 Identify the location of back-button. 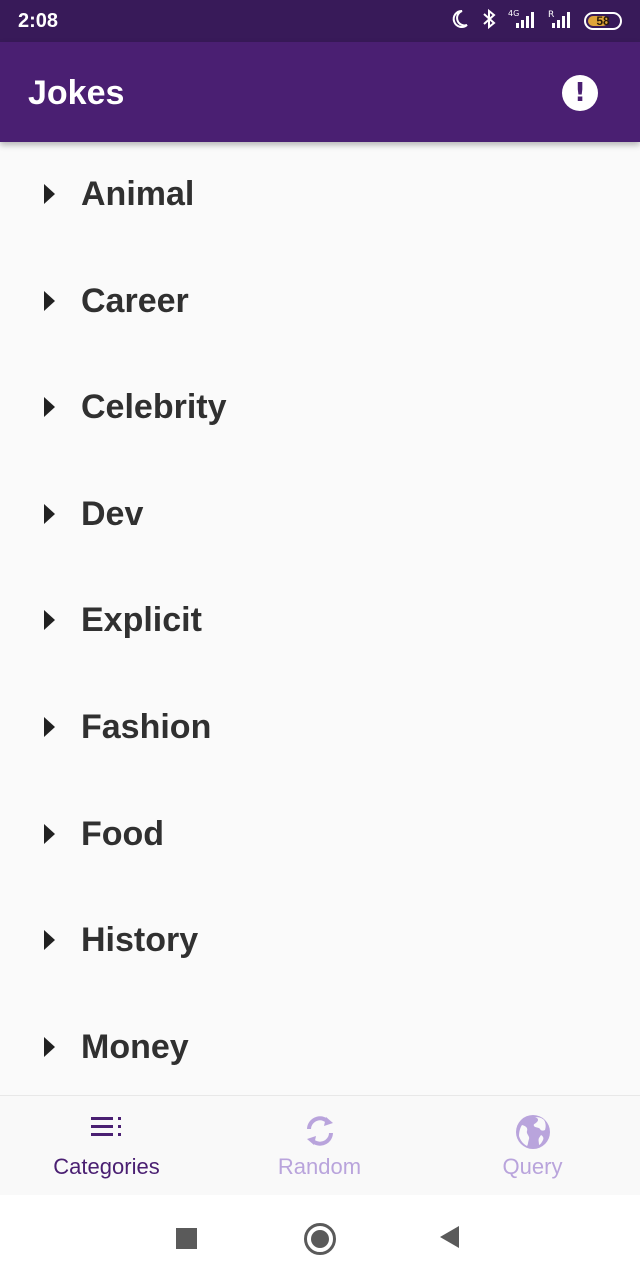
(449, 1237).